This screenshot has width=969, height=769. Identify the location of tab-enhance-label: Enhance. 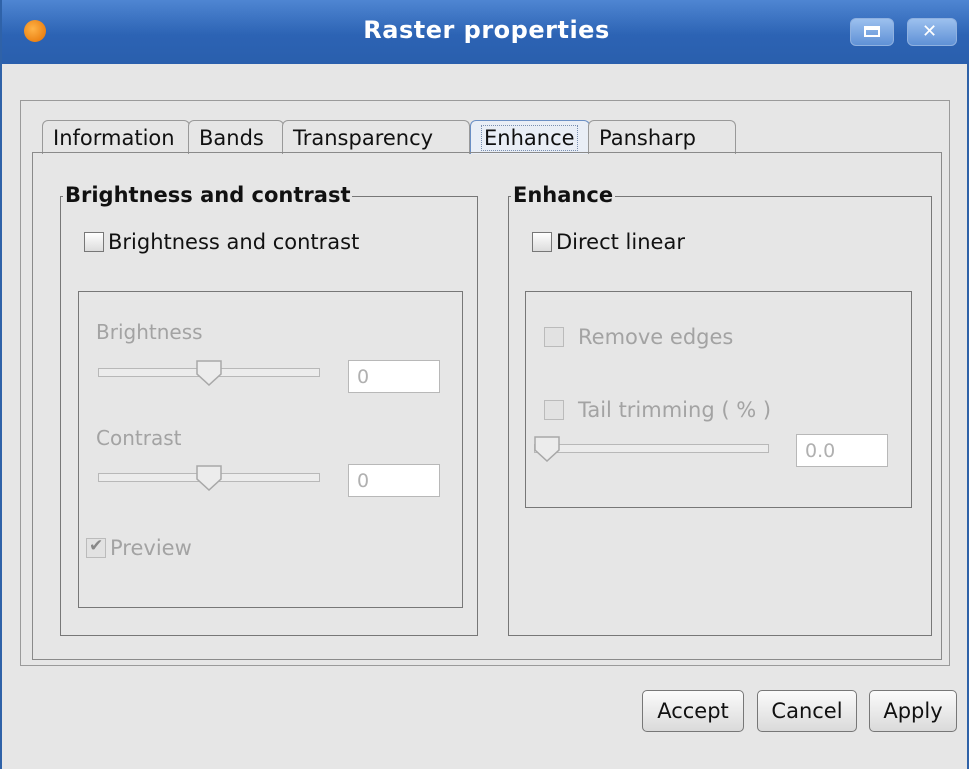
(529, 138).